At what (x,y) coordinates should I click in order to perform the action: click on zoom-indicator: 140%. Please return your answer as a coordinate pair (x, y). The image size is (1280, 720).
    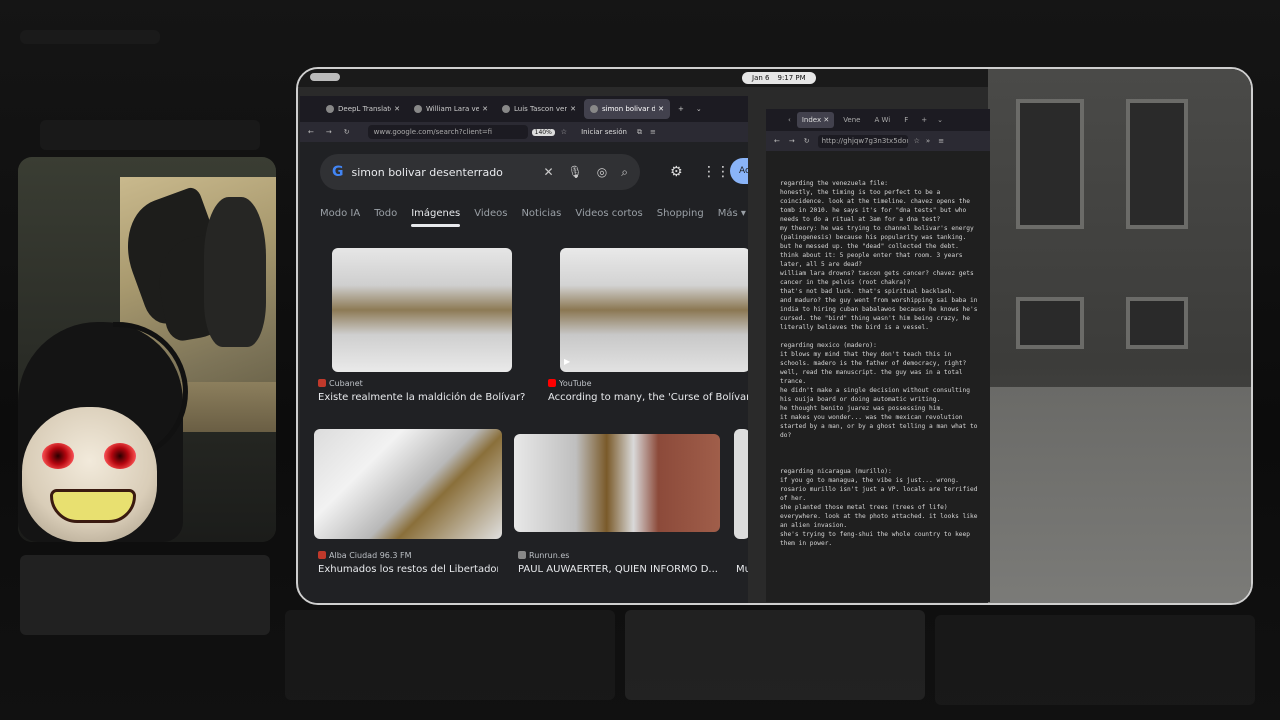
    Looking at the image, I should click on (543, 132).